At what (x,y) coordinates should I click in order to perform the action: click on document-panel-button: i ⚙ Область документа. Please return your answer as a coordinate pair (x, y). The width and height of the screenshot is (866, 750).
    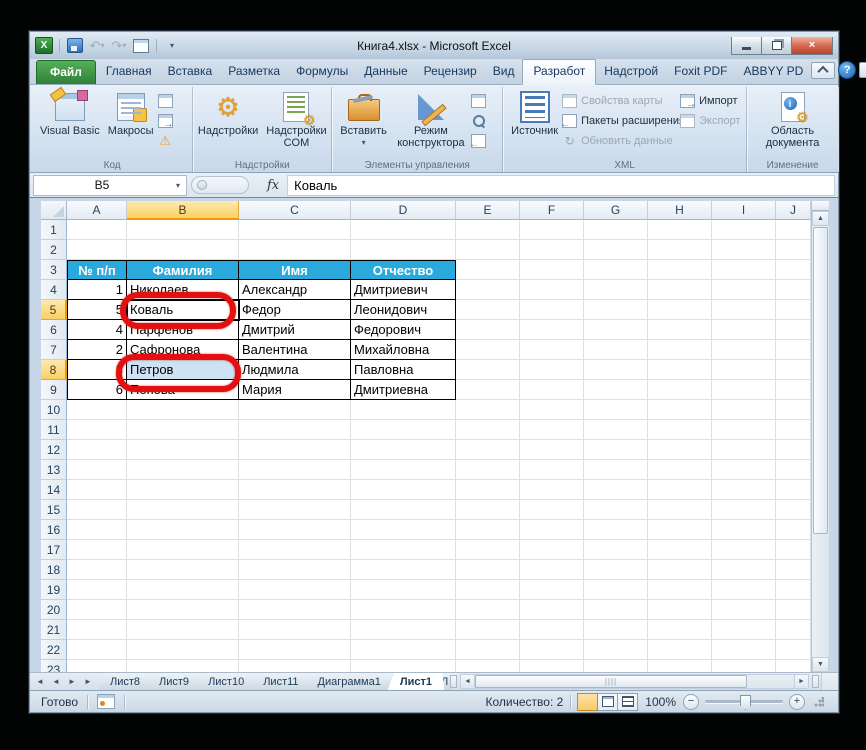
    Looking at the image, I should click on (792, 120).